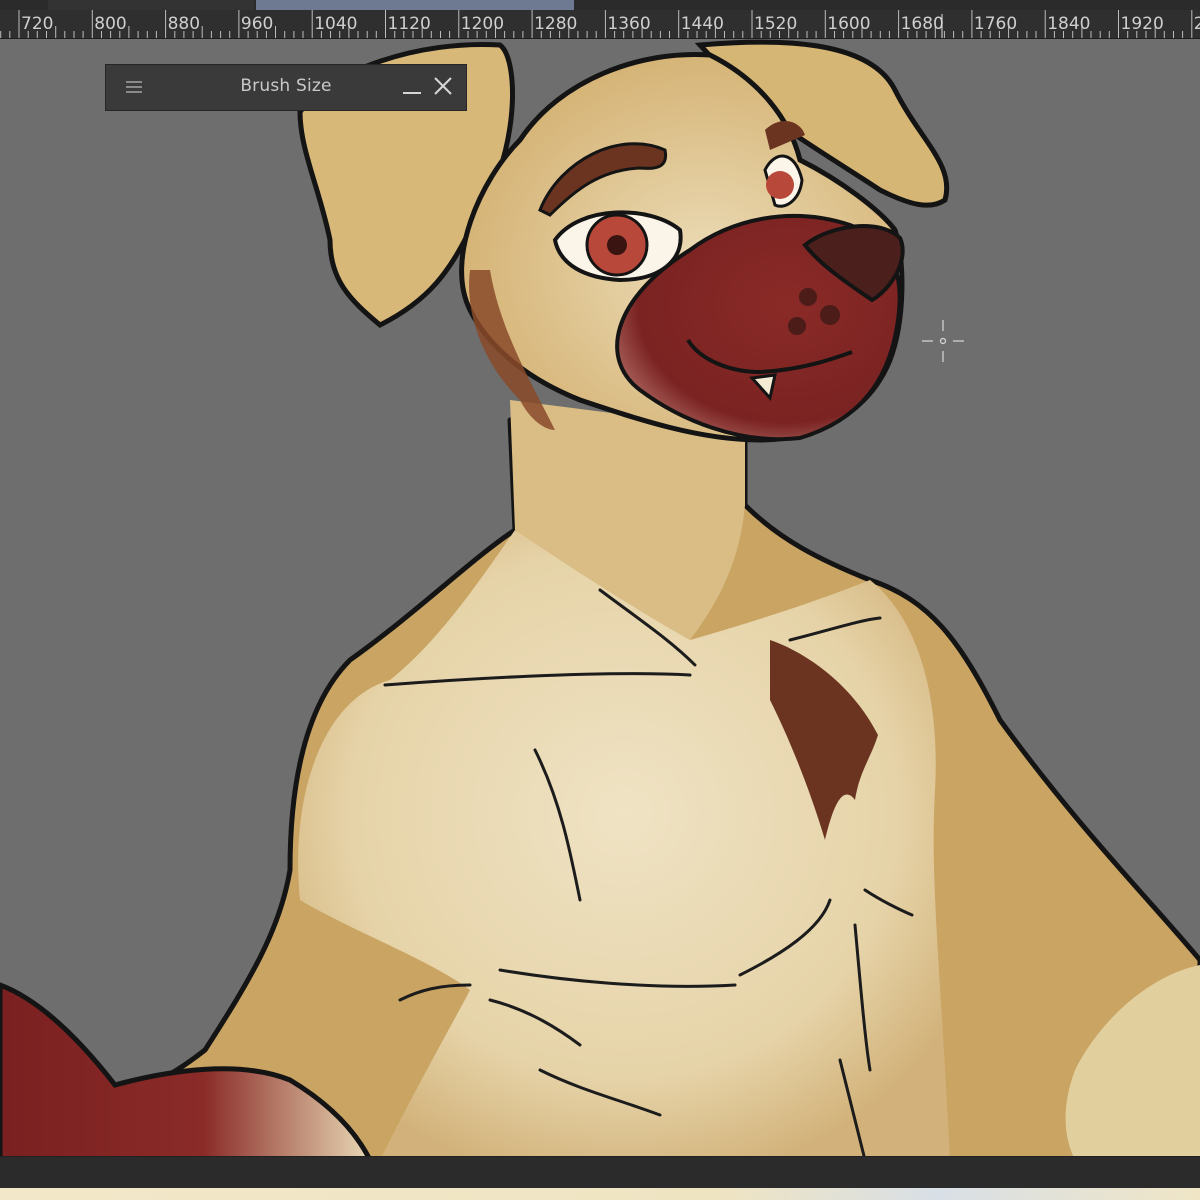  What do you see at coordinates (1142, 24) in the screenshot?
I see `ruler-label: 1920` at bounding box center [1142, 24].